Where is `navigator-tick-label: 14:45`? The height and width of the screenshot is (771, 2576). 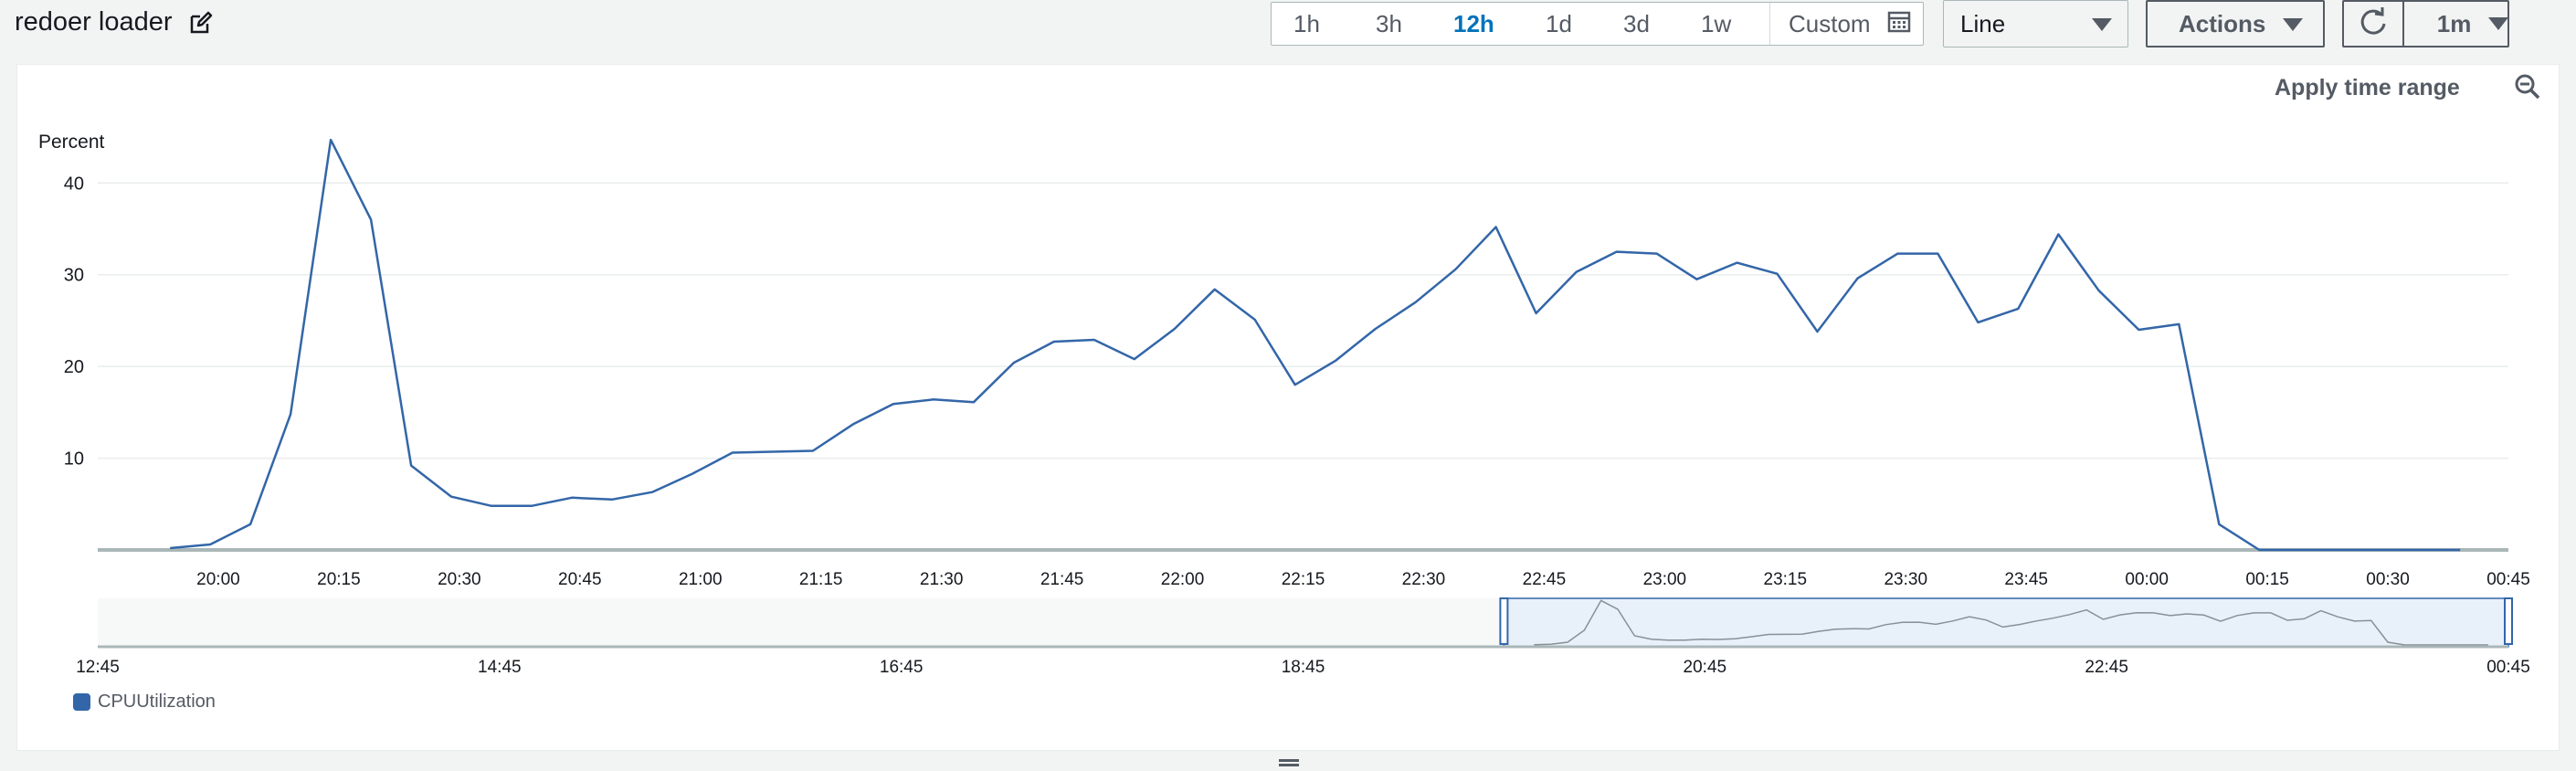
navigator-tick-label: 14:45 is located at coordinates (500, 667).